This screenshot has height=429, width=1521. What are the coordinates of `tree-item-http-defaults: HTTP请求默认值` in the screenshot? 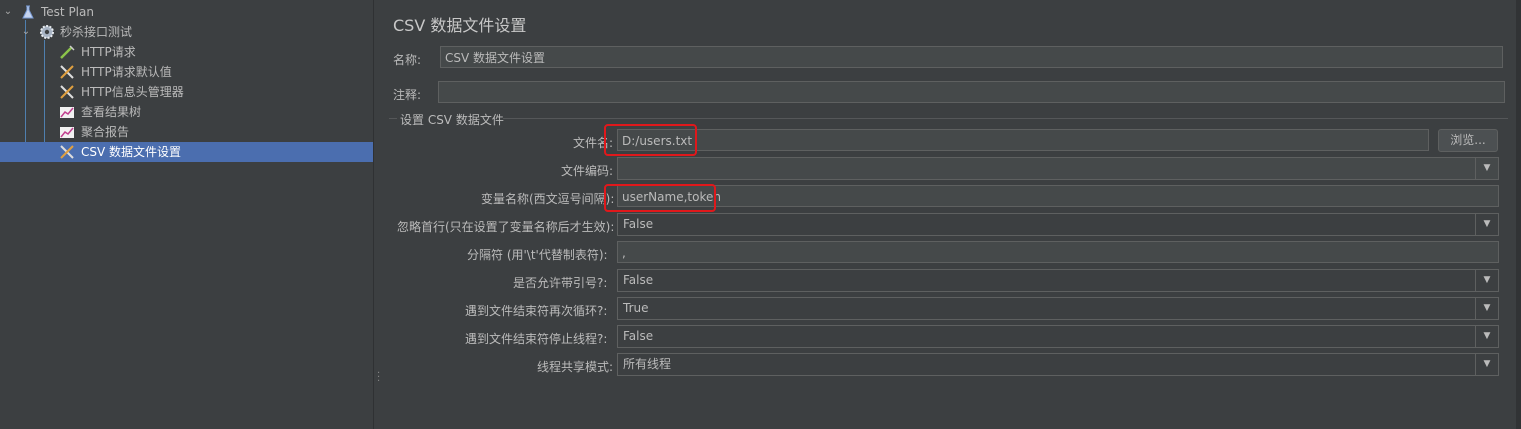 It's located at (186, 72).